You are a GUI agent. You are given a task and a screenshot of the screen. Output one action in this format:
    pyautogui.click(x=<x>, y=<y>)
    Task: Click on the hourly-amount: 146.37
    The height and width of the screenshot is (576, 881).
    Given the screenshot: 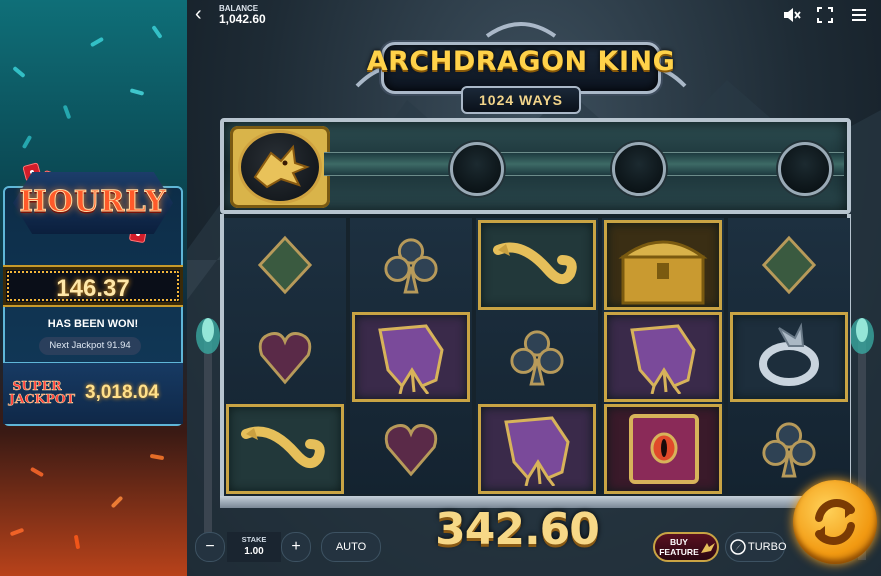 What is the action you would take?
    pyautogui.click(x=93, y=288)
    